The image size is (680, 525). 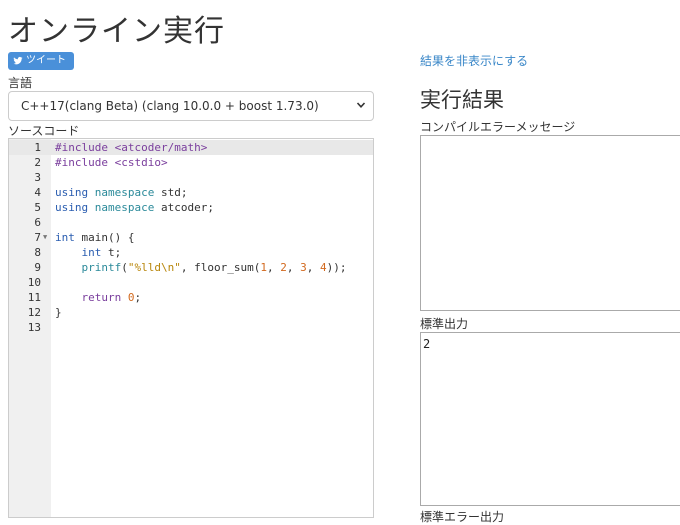 I want to click on line-number: 7, so click(x=37, y=237).